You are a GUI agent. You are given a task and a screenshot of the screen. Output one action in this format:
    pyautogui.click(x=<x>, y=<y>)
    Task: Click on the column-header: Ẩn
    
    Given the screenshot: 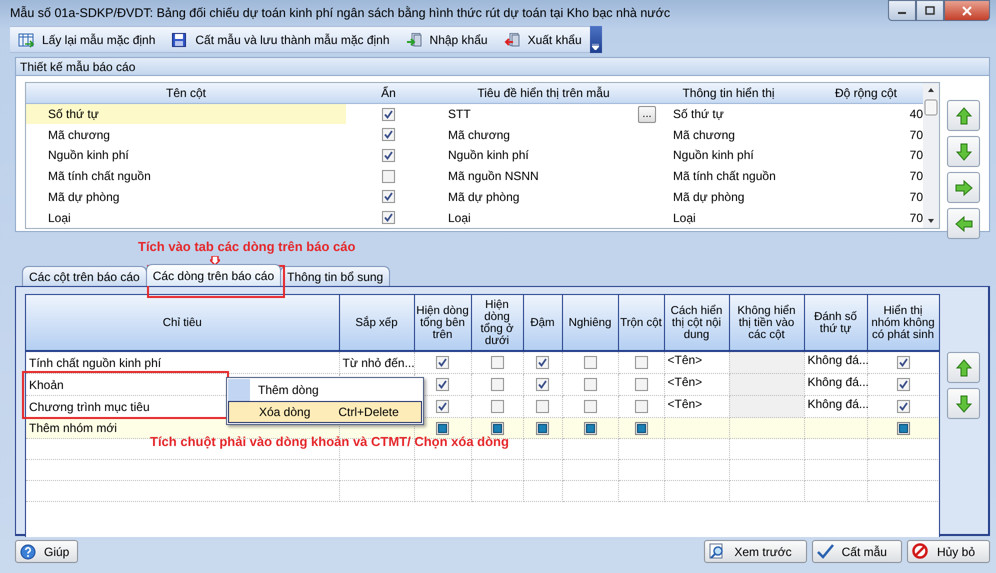 What is the action you would take?
    pyautogui.click(x=388, y=93)
    